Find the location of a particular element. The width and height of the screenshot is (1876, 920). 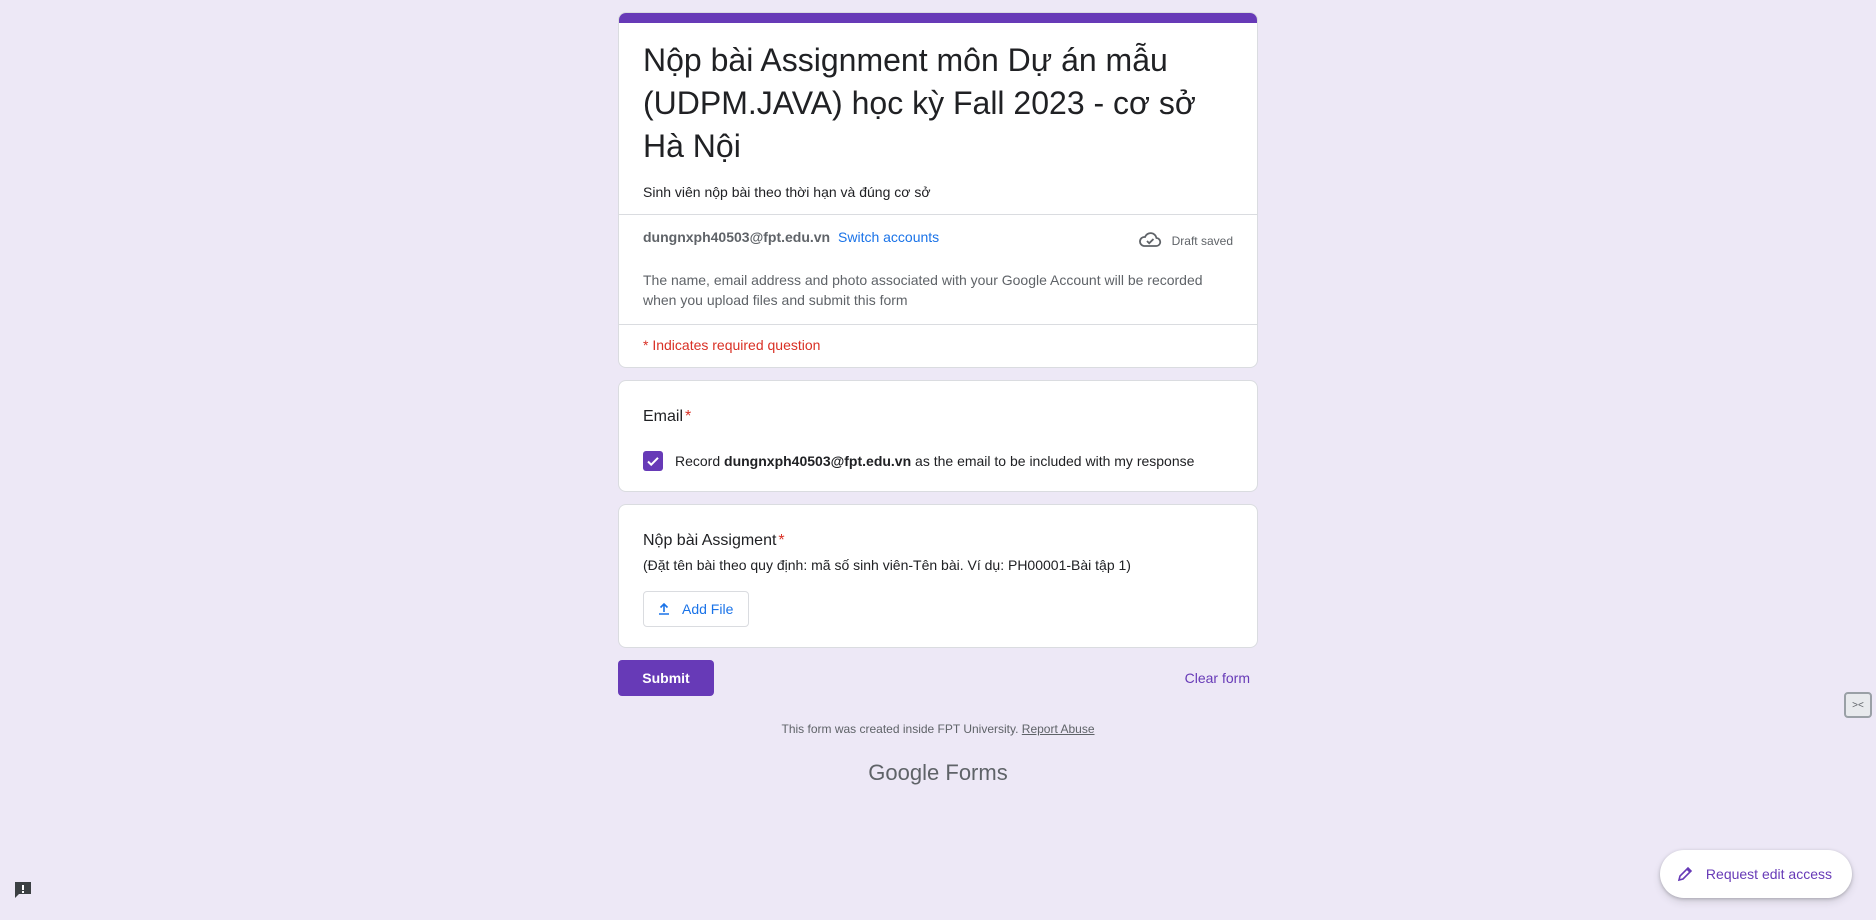

pencil-icon is located at coordinates (1685, 874).